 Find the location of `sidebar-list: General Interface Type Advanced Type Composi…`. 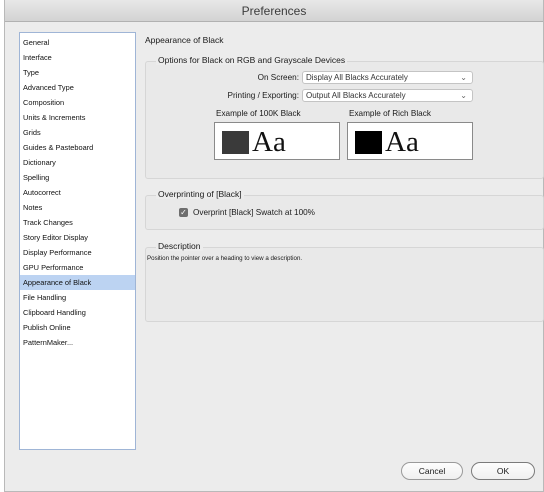

sidebar-list: General Interface Type Advanced Type Composi… is located at coordinates (77, 191).